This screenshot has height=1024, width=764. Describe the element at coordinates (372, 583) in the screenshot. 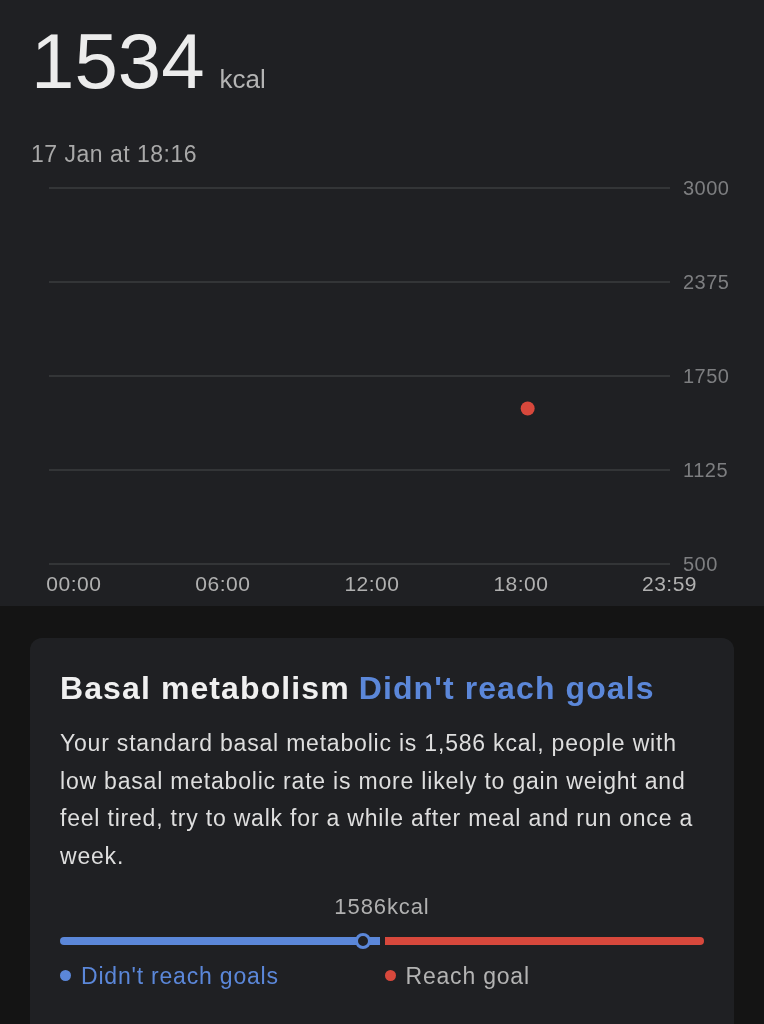

I see `x-axis-label: 12:00` at that location.